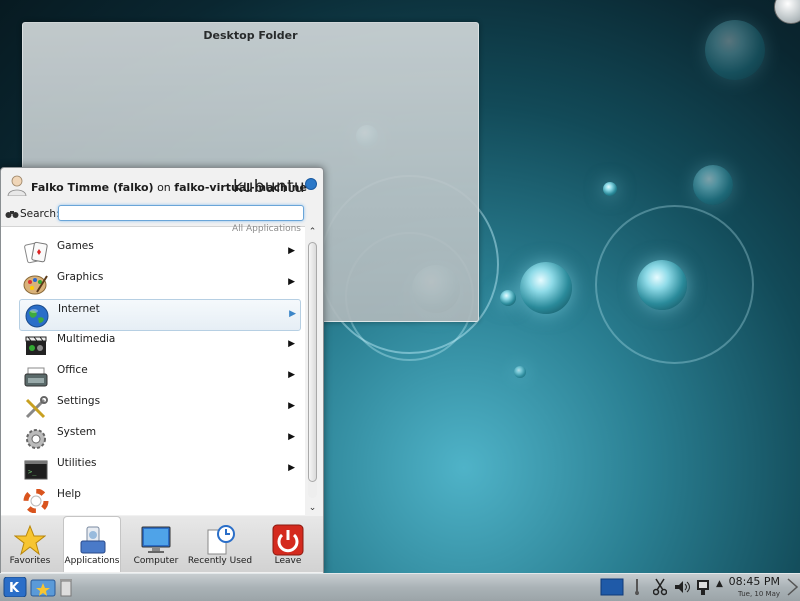 This screenshot has height=601, width=800. I want to click on chevron-down-icon: ⌄, so click(312, 508).